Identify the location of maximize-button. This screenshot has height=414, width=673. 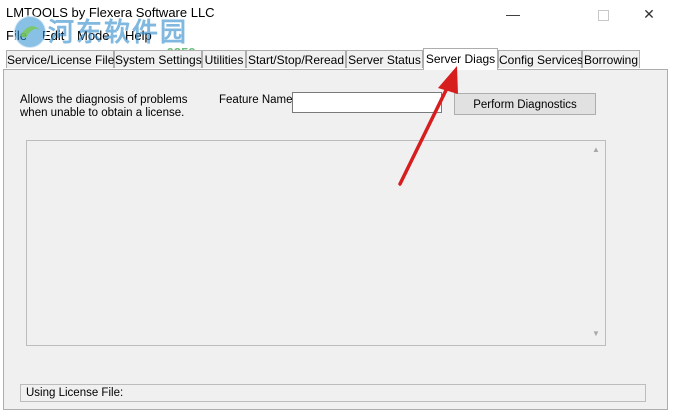
(603, 14).